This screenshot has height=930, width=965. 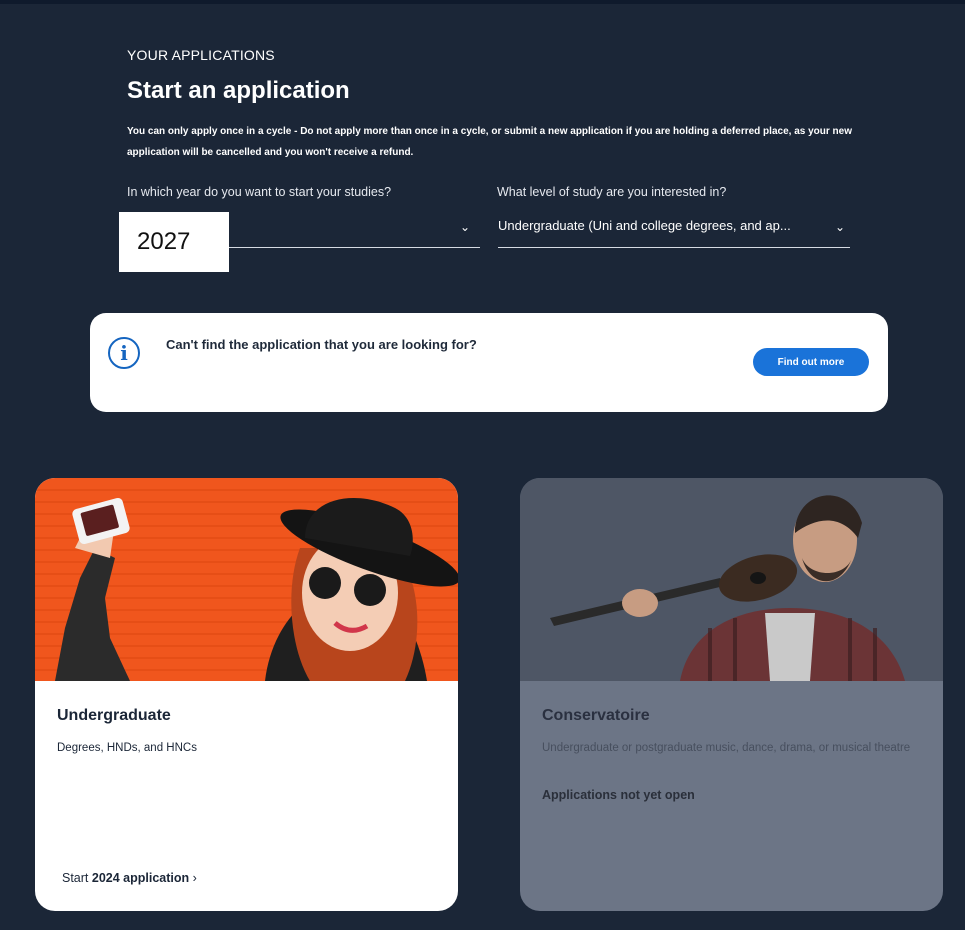 I want to click on card-title: Conservatoire, so click(x=596, y=715).